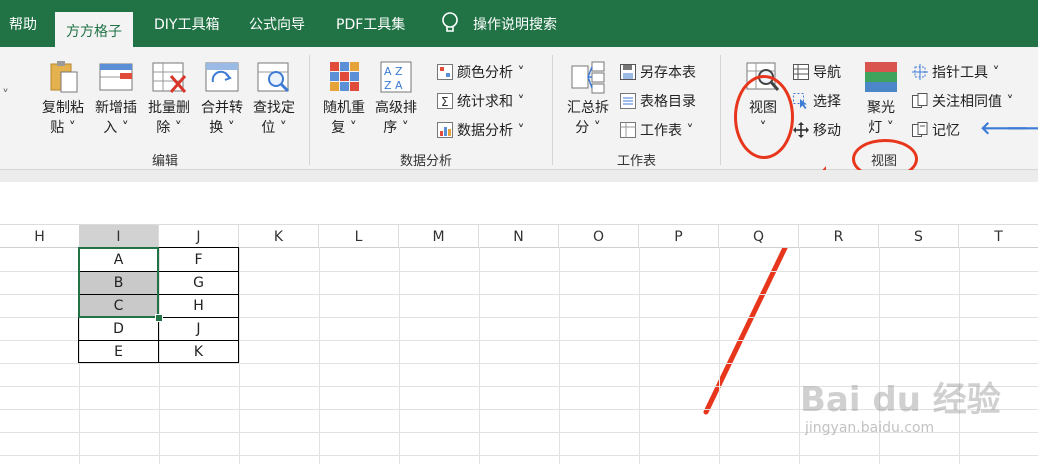  I want to click on tab-diy-toolbox: DIY工具箱, so click(186, 23).